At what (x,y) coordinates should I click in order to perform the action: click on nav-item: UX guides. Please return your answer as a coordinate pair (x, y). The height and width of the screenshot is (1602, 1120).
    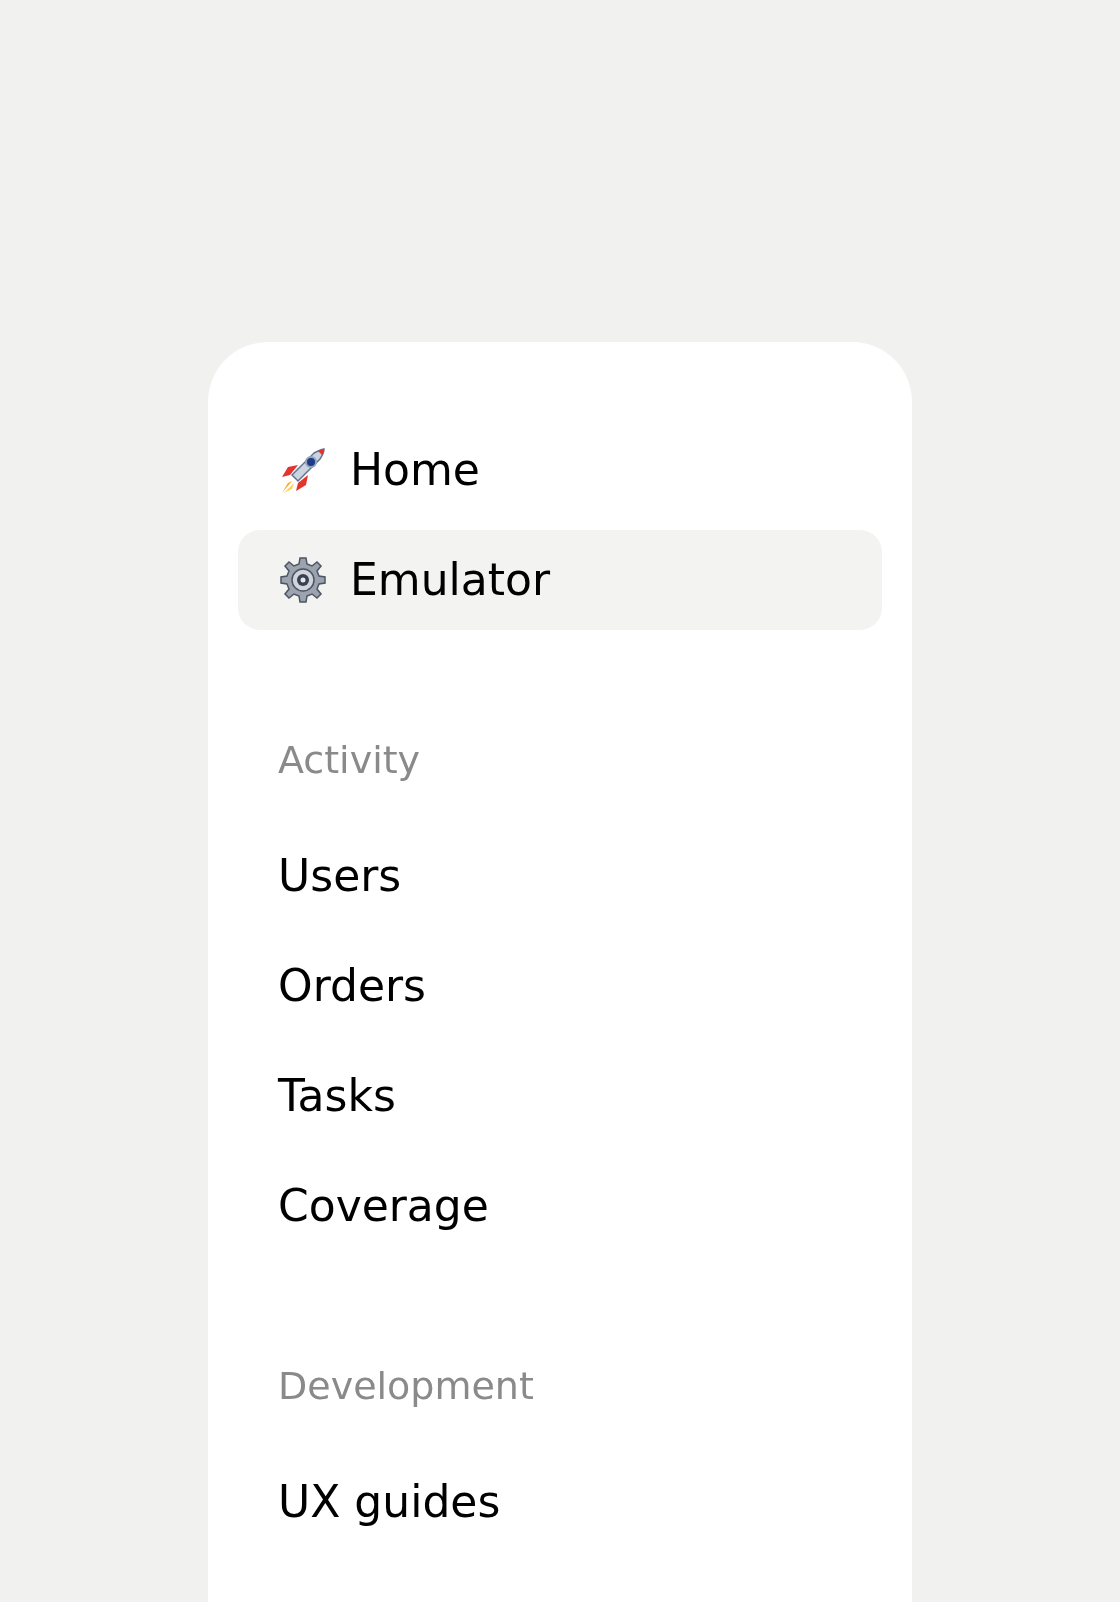
    Looking at the image, I should click on (560, 1502).